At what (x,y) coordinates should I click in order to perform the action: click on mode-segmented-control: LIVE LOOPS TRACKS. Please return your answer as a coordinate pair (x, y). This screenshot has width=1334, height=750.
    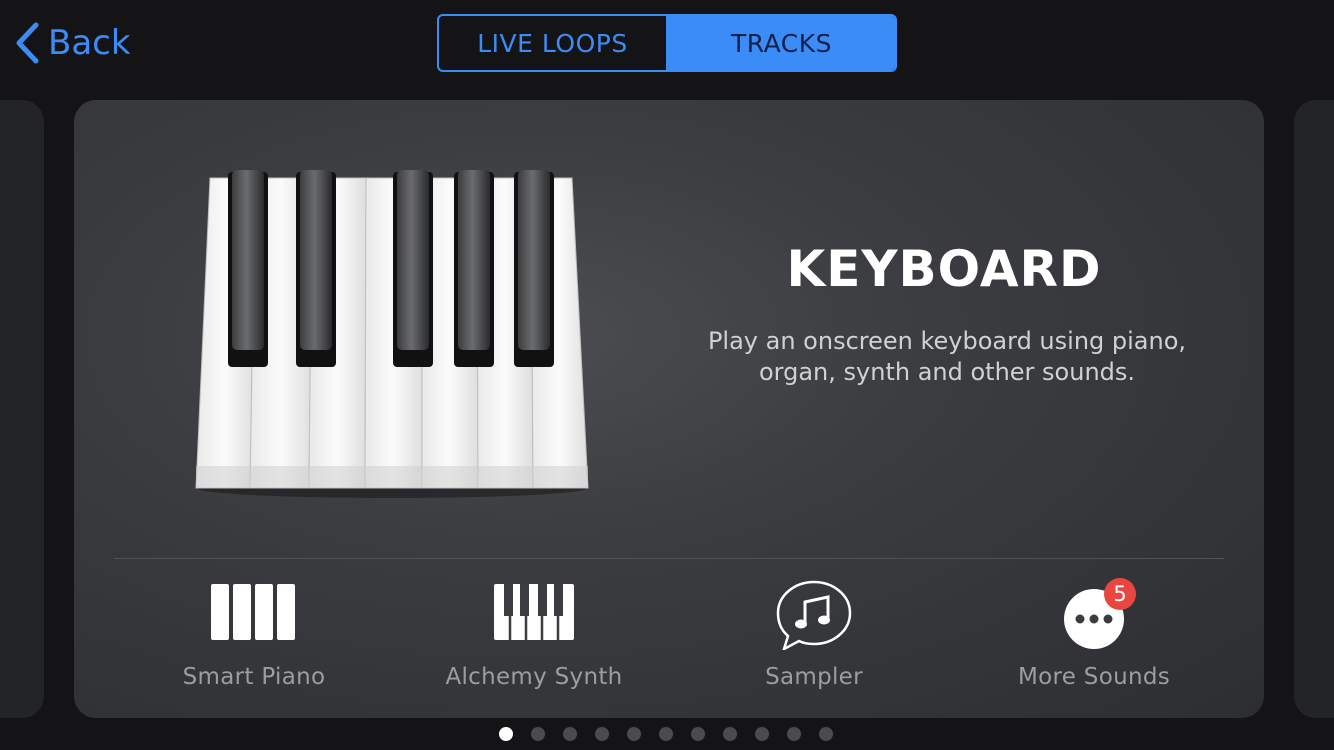
    Looking at the image, I should click on (667, 43).